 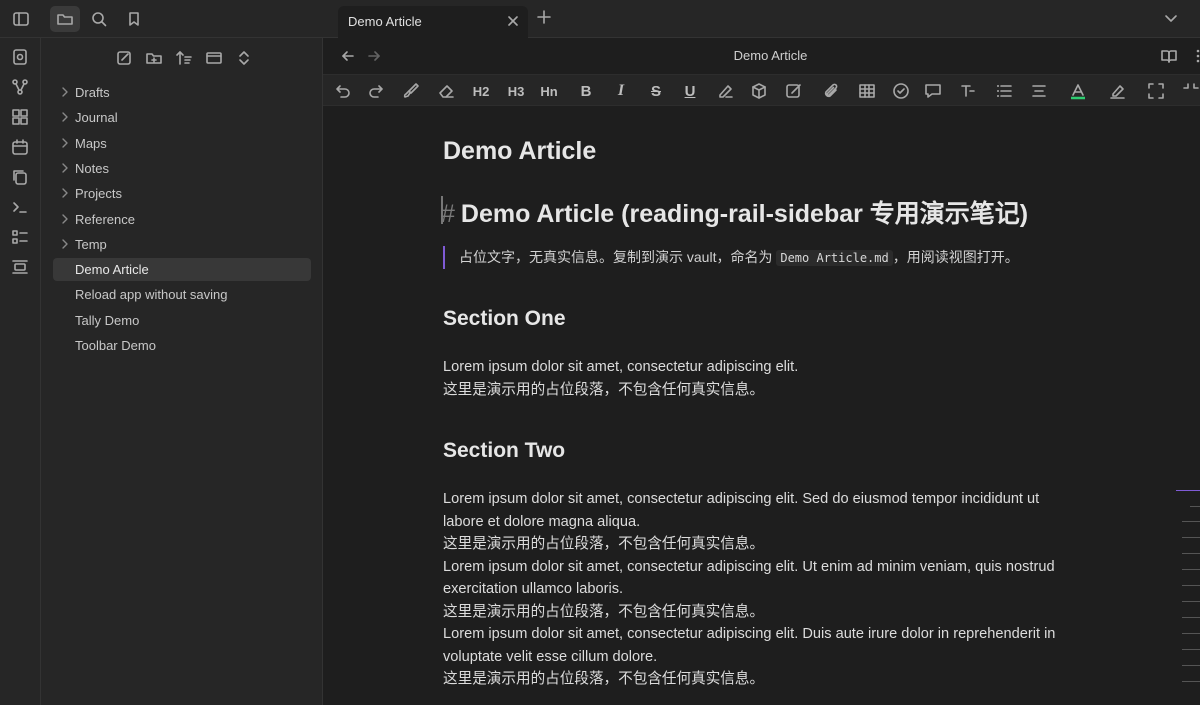 What do you see at coordinates (901, 91) in the screenshot?
I see `checkbox-button` at bounding box center [901, 91].